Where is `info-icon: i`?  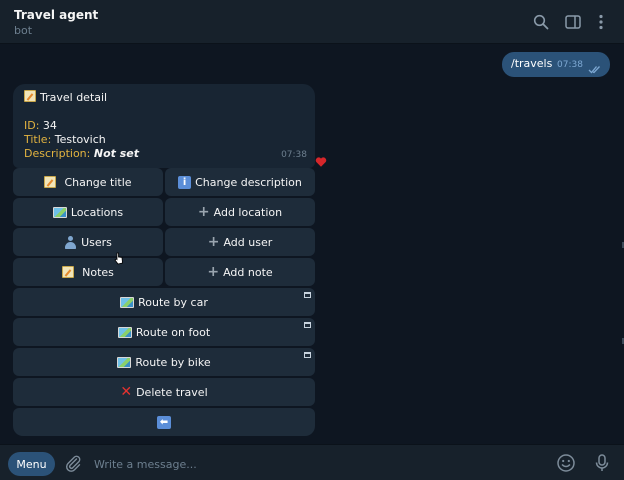 info-icon: i is located at coordinates (185, 182).